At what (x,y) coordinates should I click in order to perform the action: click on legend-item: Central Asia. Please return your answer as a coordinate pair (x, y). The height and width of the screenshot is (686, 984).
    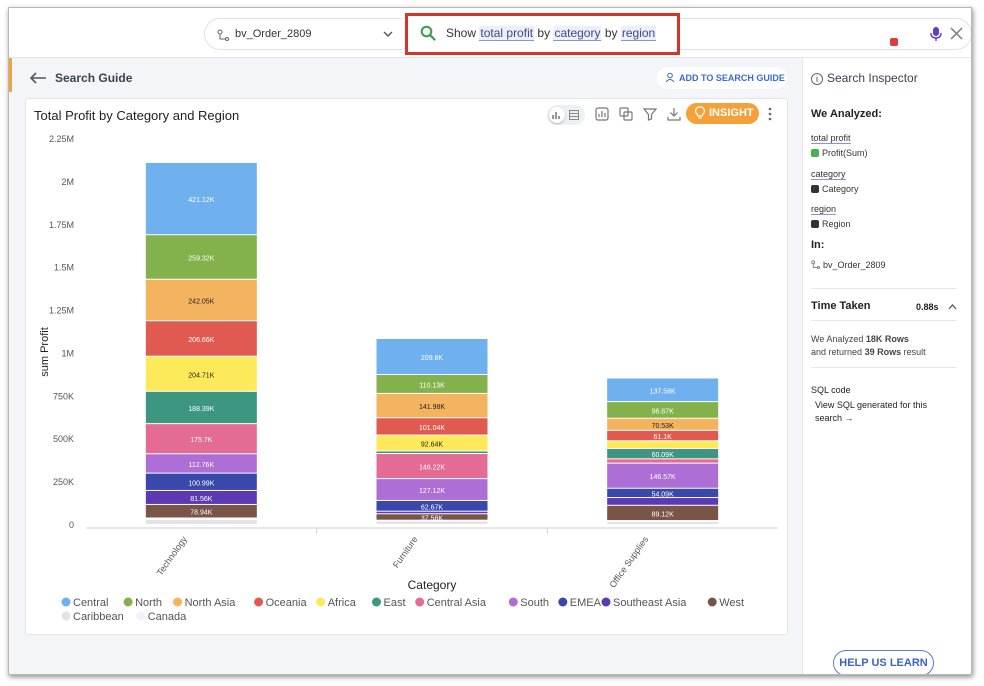
    Looking at the image, I should click on (457, 603).